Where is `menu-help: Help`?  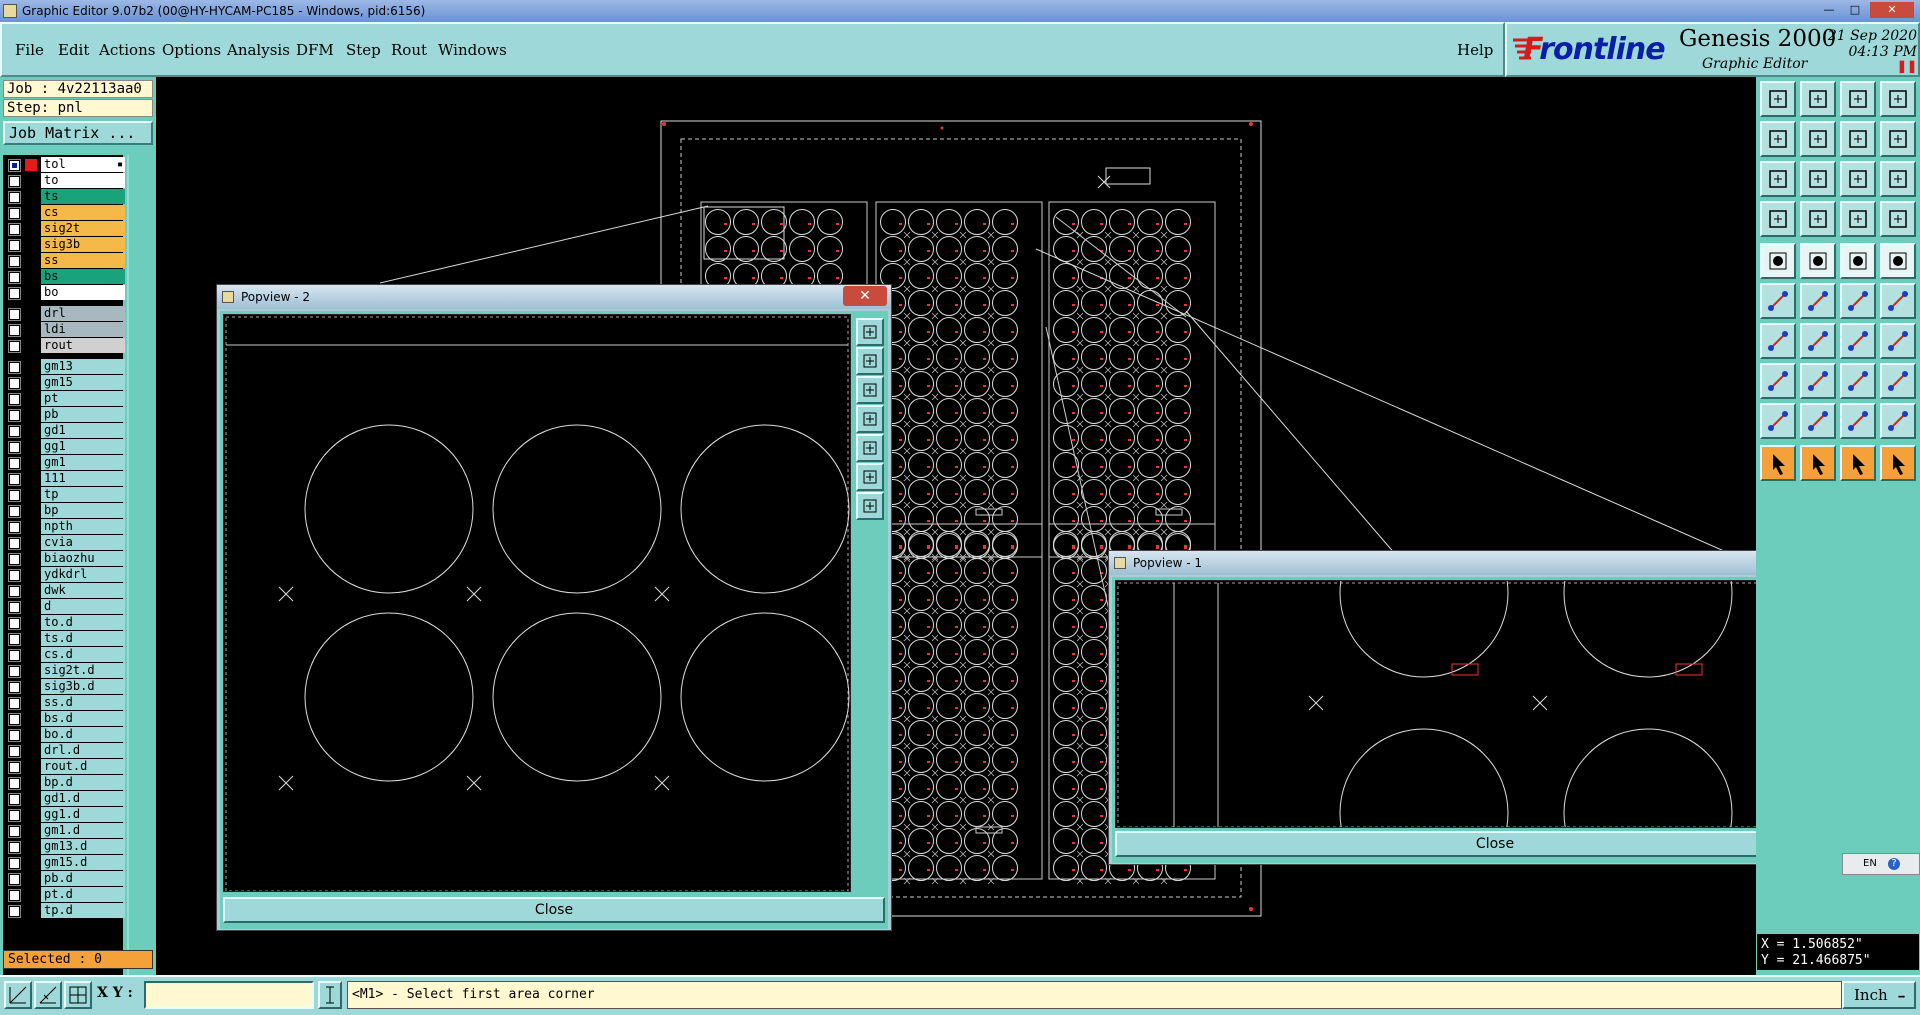
menu-help: Help is located at coordinates (1475, 50).